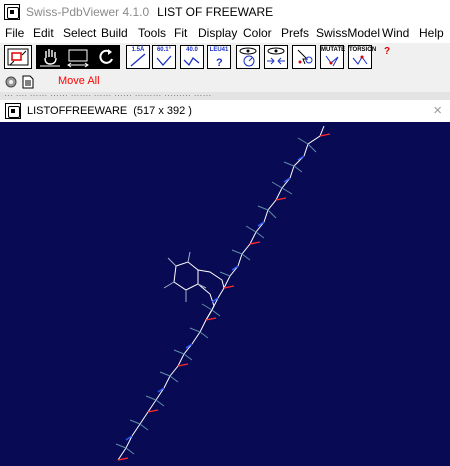 This screenshot has height=466, width=450. I want to click on rotate-button, so click(106, 57).